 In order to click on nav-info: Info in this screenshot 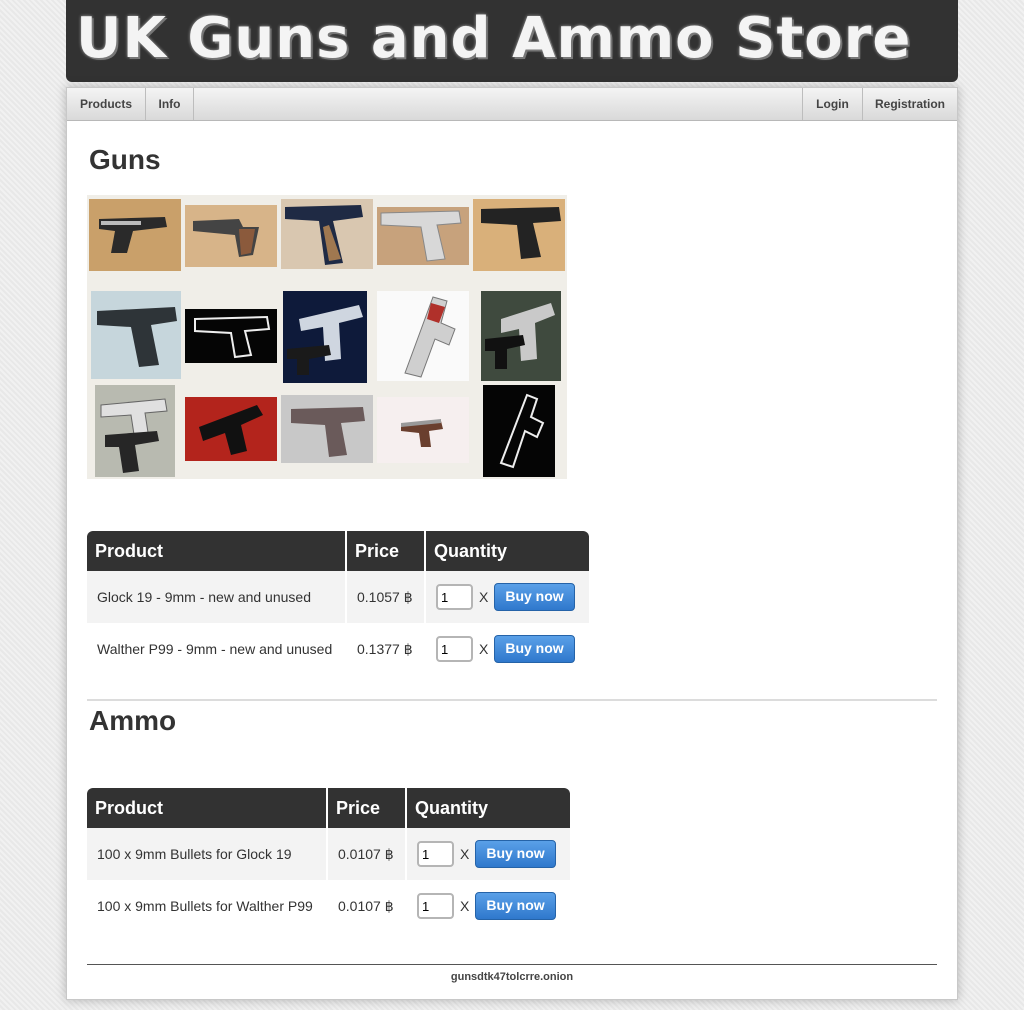, I will do `click(170, 104)`.